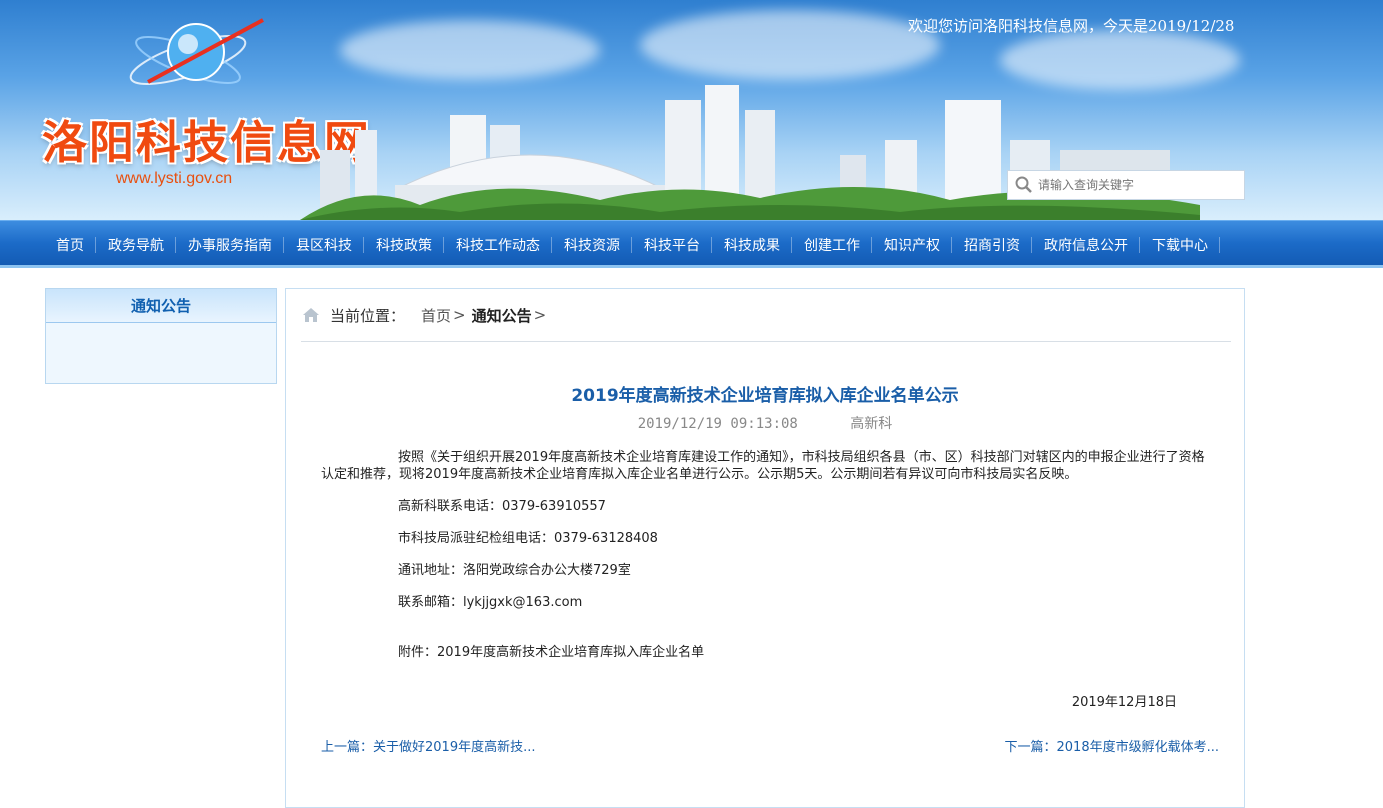 The width and height of the screenshot is (1383, 808). Describe the element at coordinates (230, 245) in the screenshot. I see `nav-item-service-guide: 办事服务指南` at that location.